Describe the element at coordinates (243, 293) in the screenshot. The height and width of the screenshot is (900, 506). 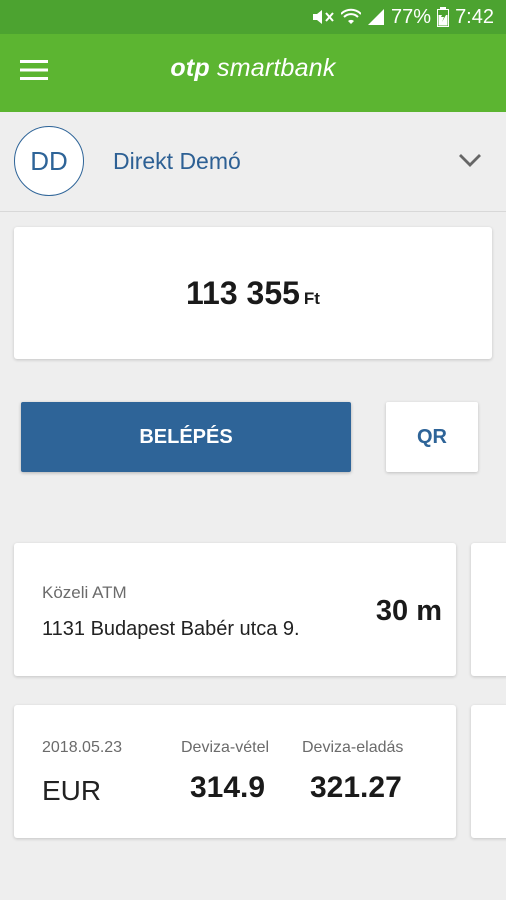
I see `balance-amount: 113 355` at that location.